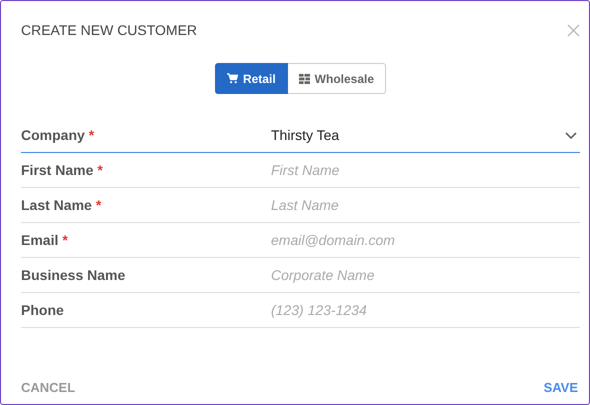  What do you see at coordinates (573, 30) in the screenshot?
I see `close-icon` at bounding box center [573, 30].